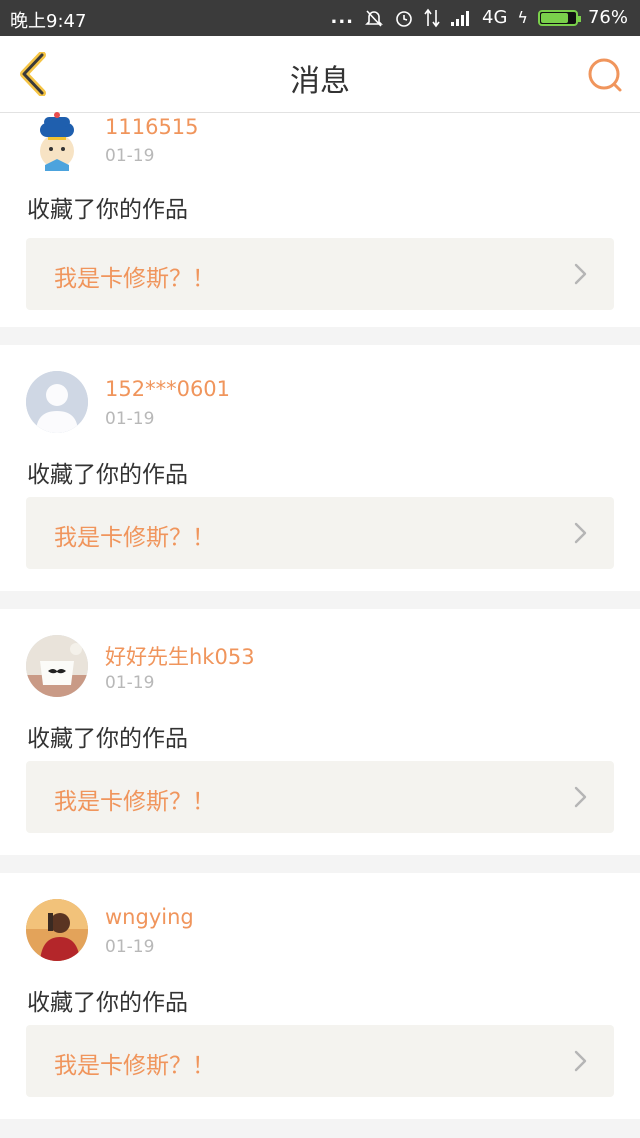  Describe the element at coordinates (480, 17) in the screenshot. I see `status-icons: ... 4G ϟ 76%` at that location.